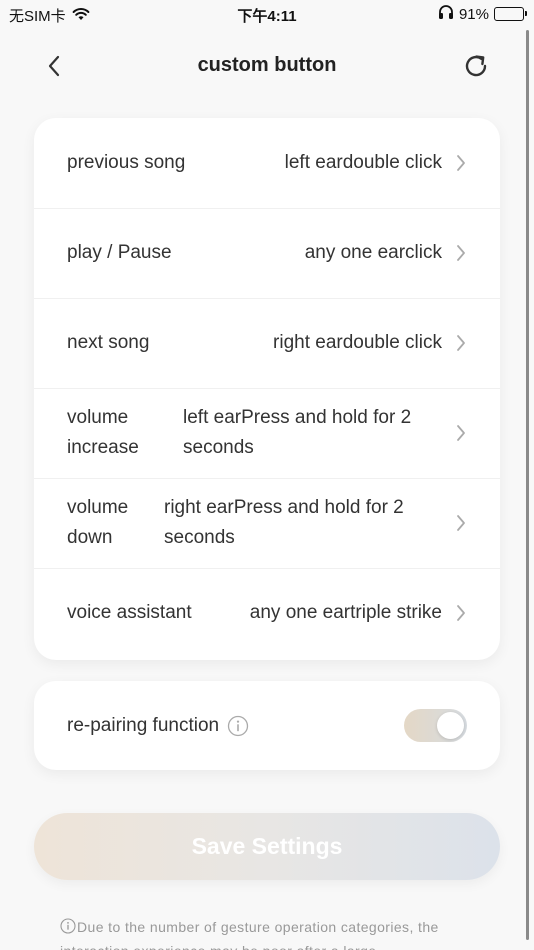  Describe the element at coordinates (297, 432) in the screenshot. I see `action-value: left earPress and hold for 2 seconds` at that location.